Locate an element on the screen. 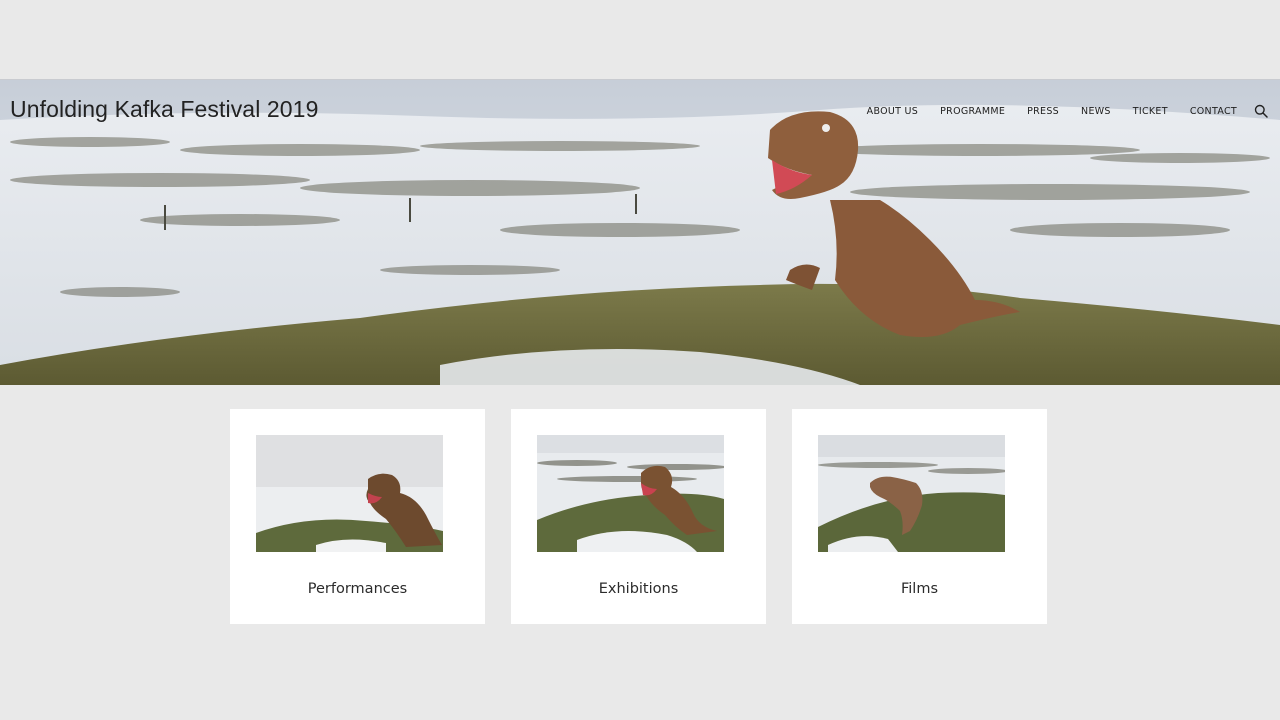 The height and width of the screenshot is (720, 1280). nav-item-contact: CONTACT is located at coordinates (1213, 111).